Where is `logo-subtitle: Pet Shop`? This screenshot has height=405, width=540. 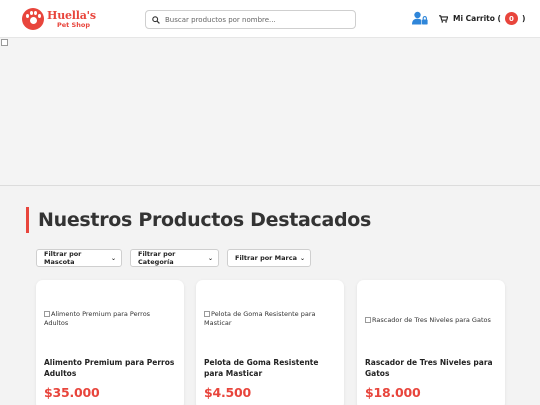
logo-subtitle: Pet Shop is located at coordinates (73, 24).